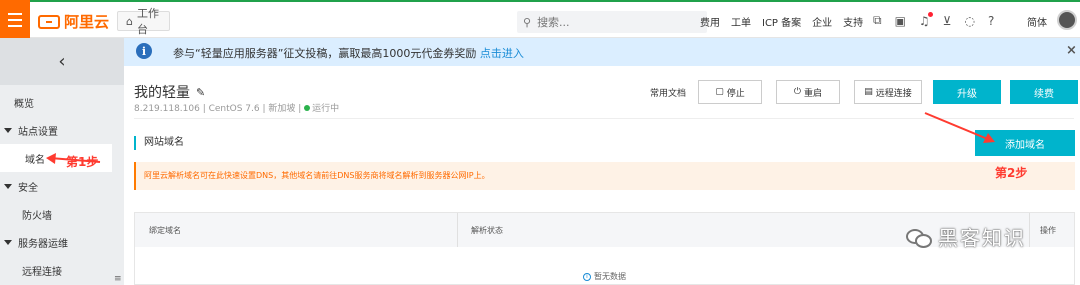 The width and height of the screenshot is (1080, 285). I want to click on logo-text: 阿里云, so click(87, 22).